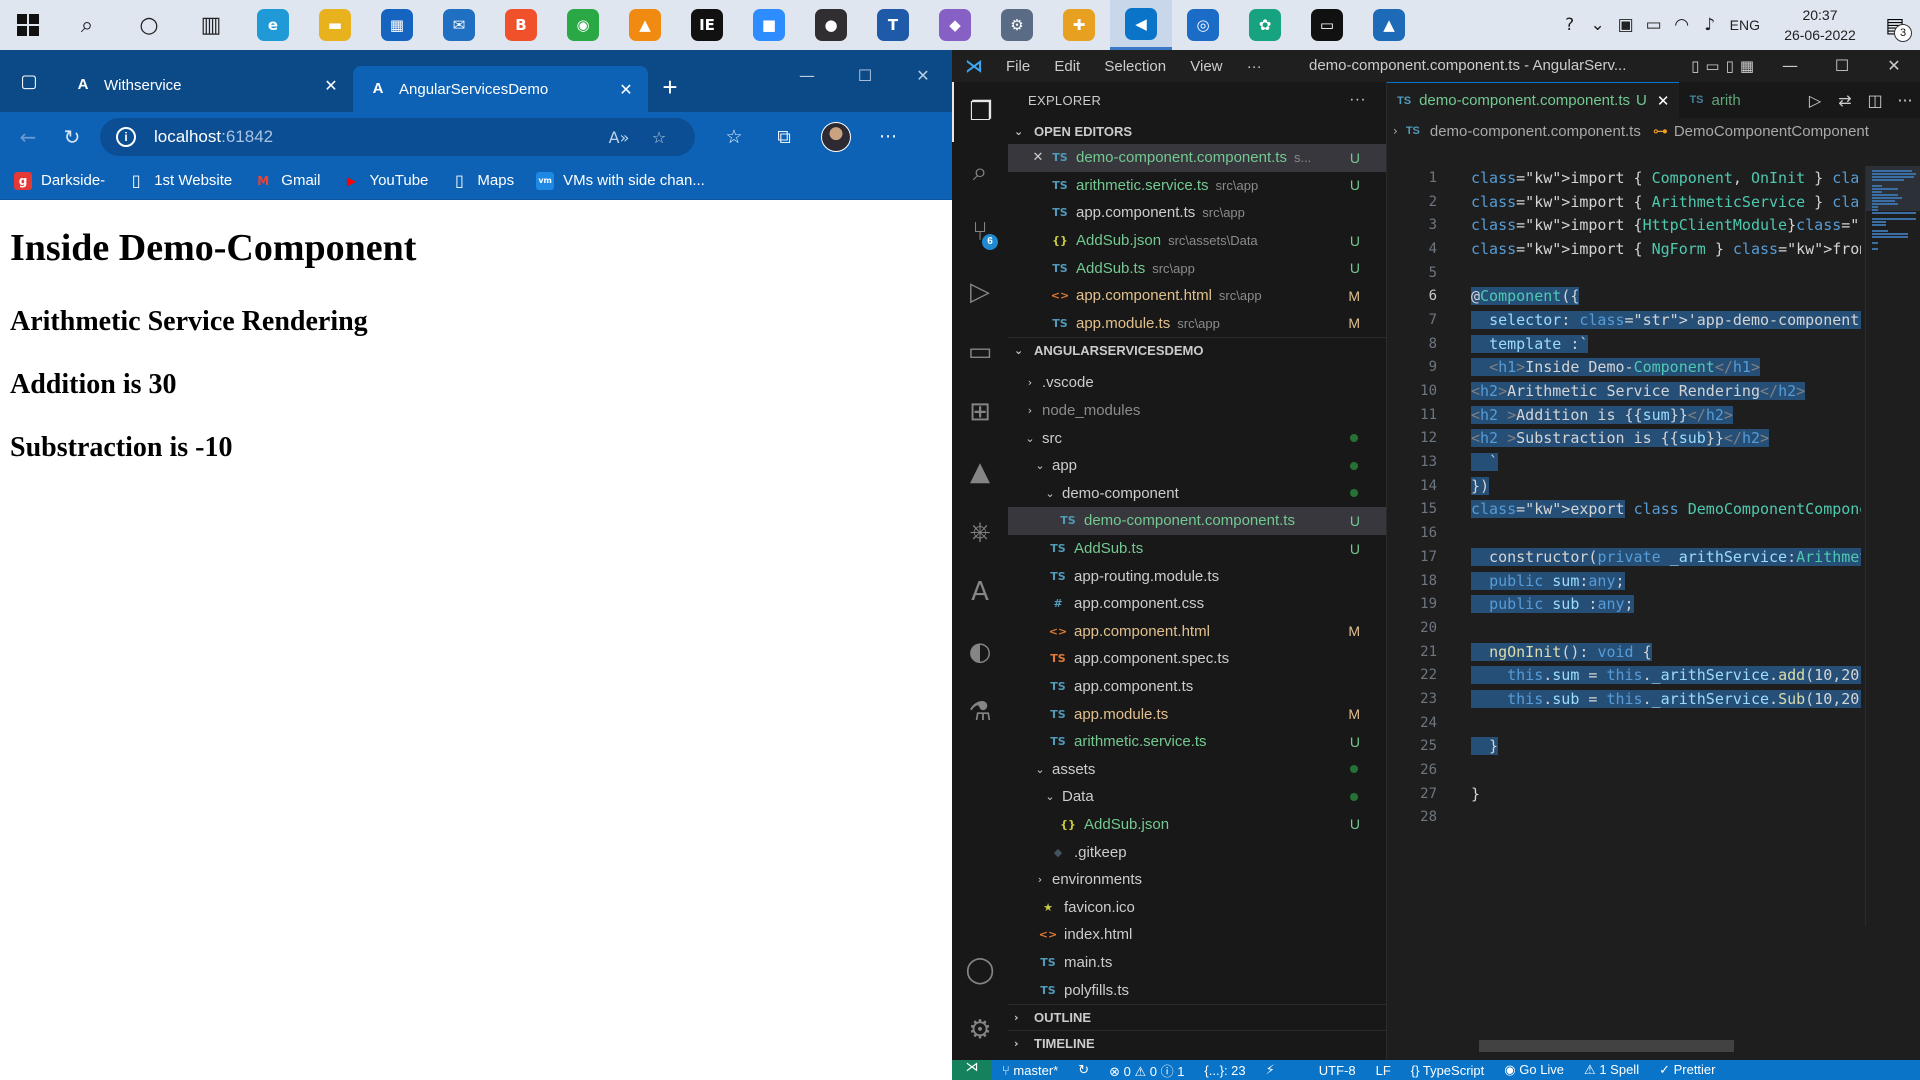  I want to click on file-item: {} AddSub.json U, so click(1197, 825).